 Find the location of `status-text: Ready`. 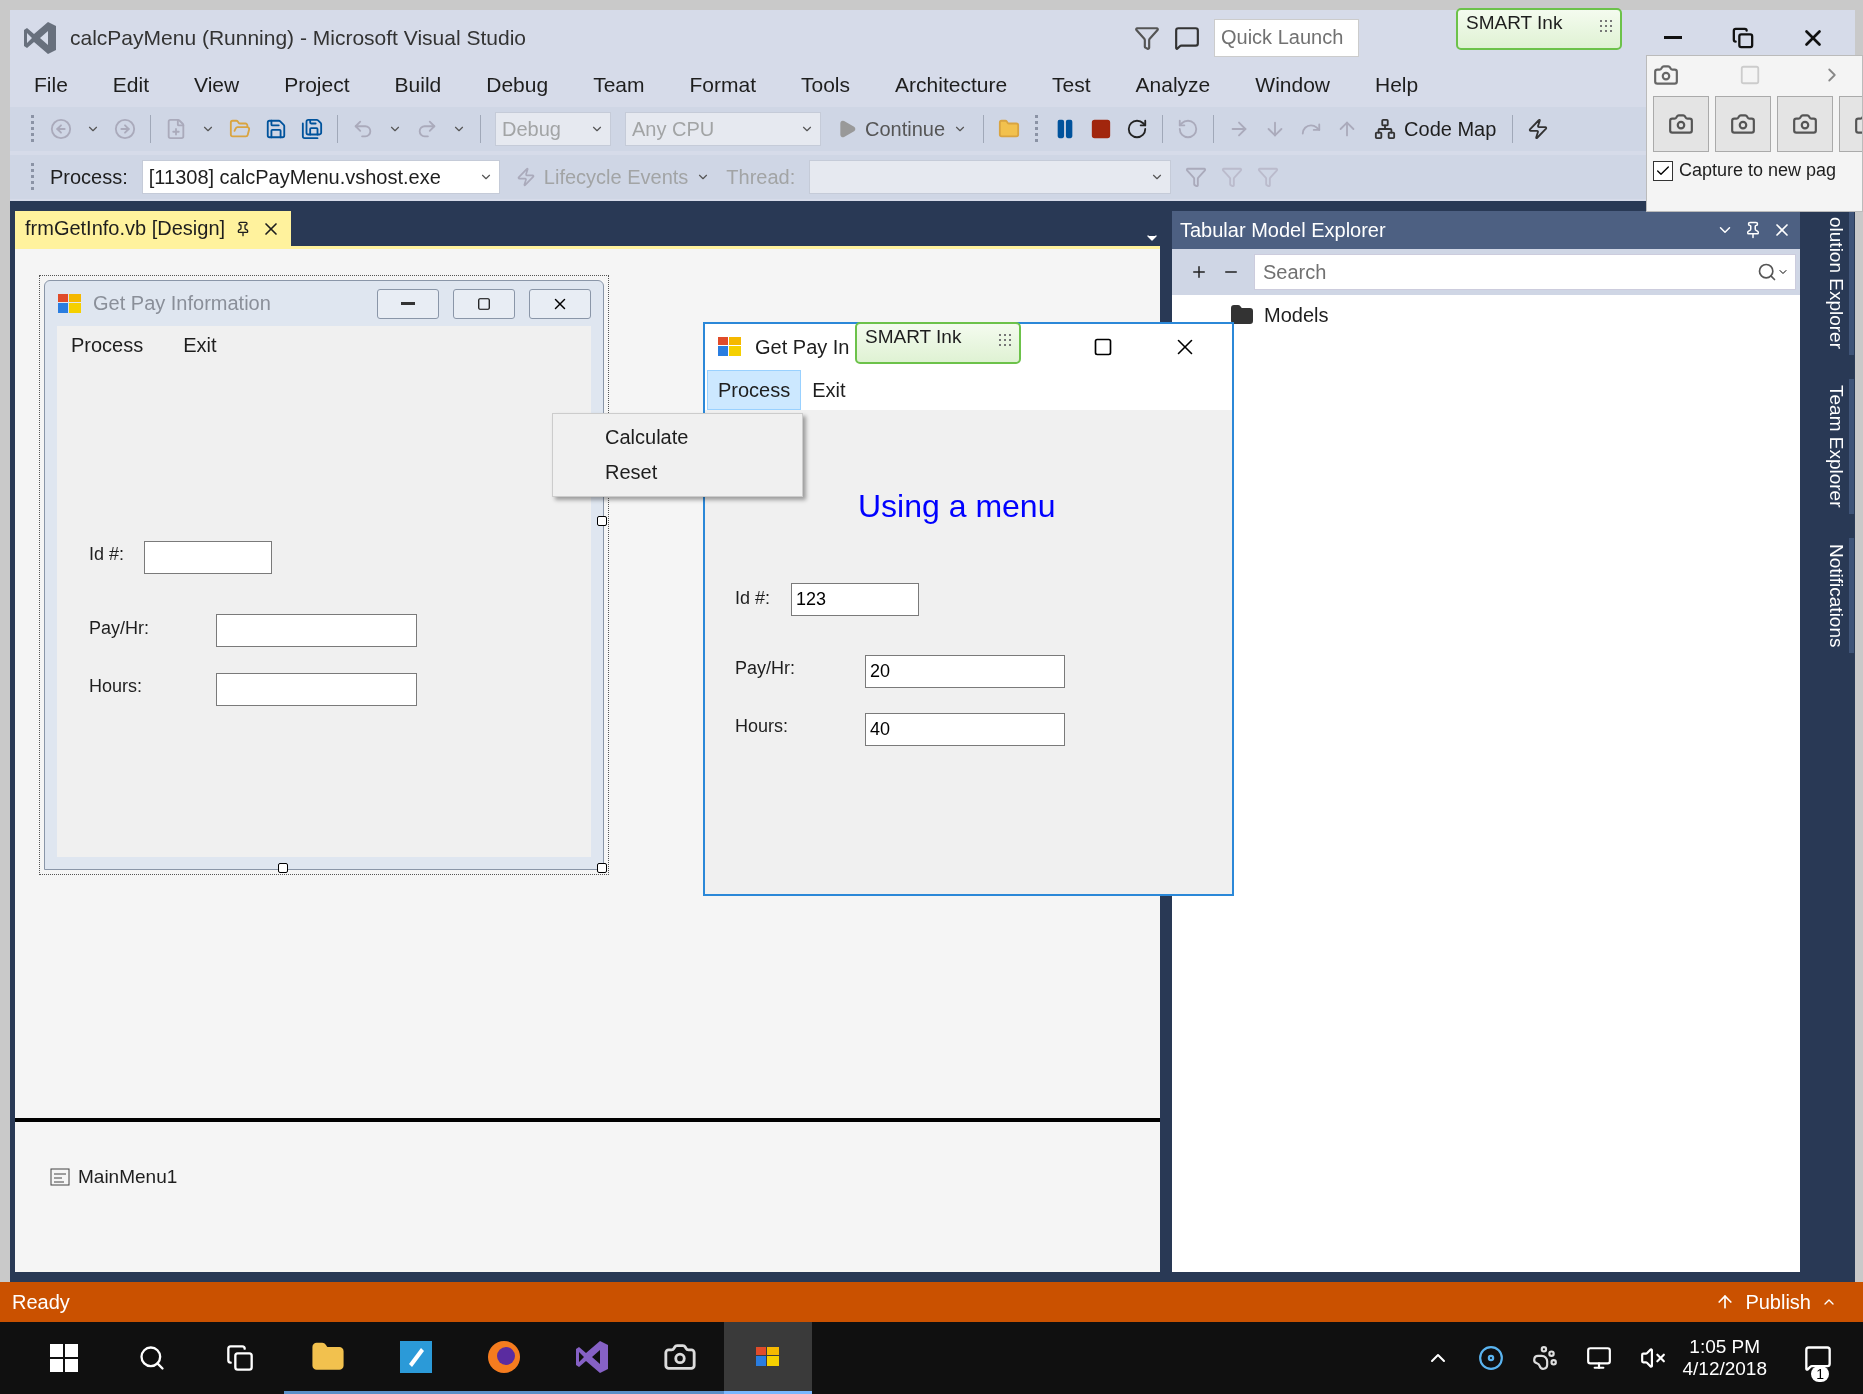

status-text: Ready is located at coordinates (41, 1302).